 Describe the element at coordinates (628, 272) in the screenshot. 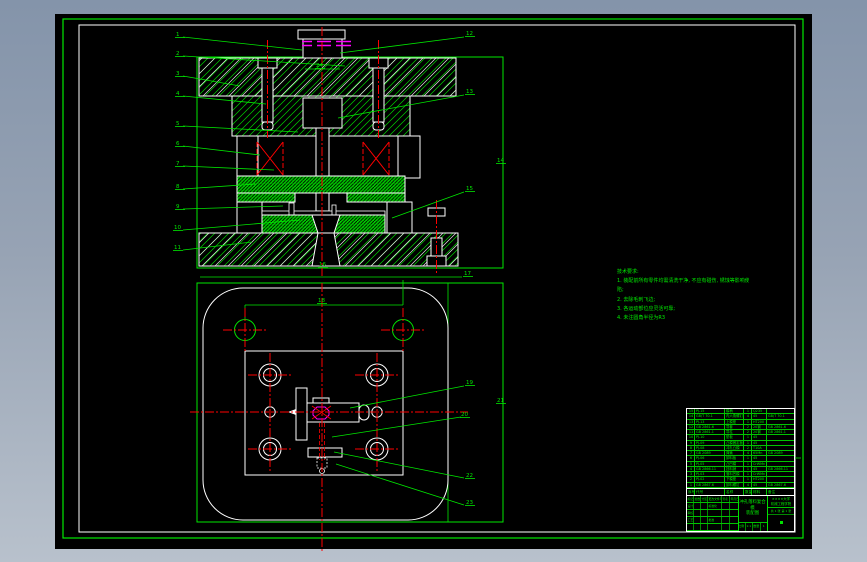

I see `notes-title: 技术要求:` at that location.